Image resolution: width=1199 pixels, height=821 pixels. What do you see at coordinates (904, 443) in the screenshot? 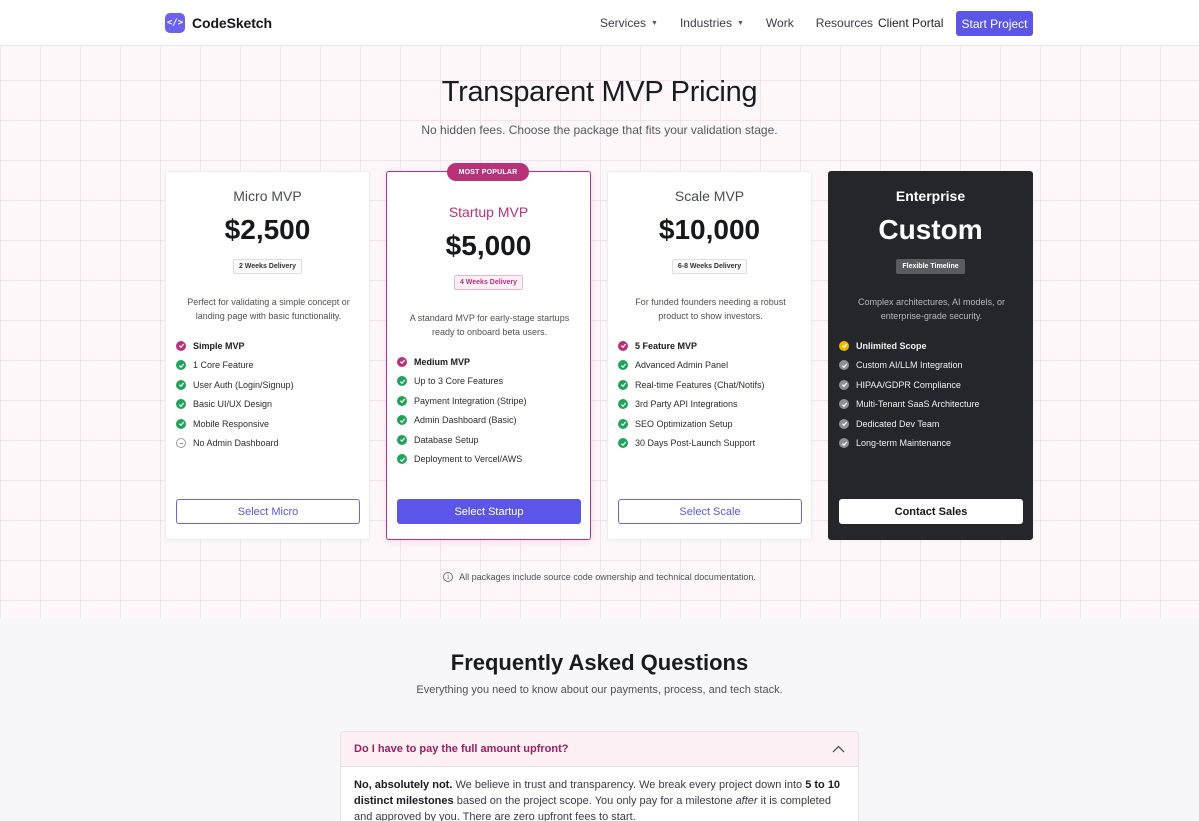
I see `feature-text: Long-term Maintenance` at bounding box center [904, 443].